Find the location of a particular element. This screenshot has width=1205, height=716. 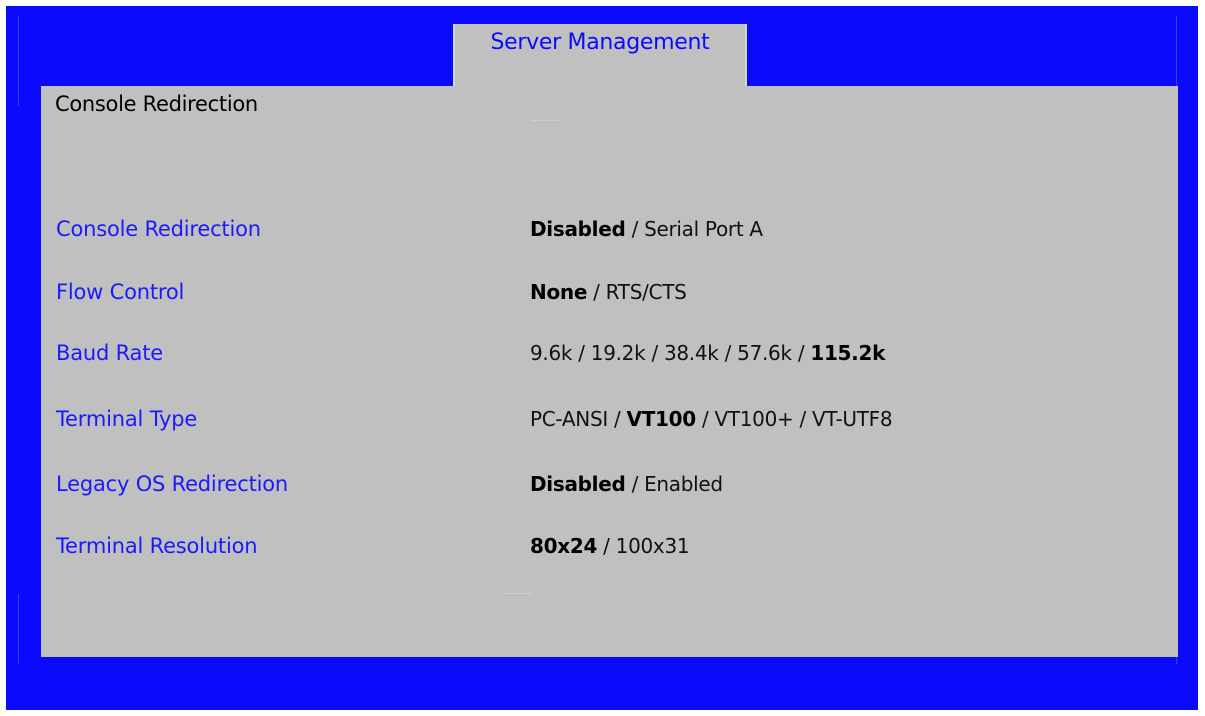

setting-options: Disabled / Enabled is located at coordinates (626, 484).